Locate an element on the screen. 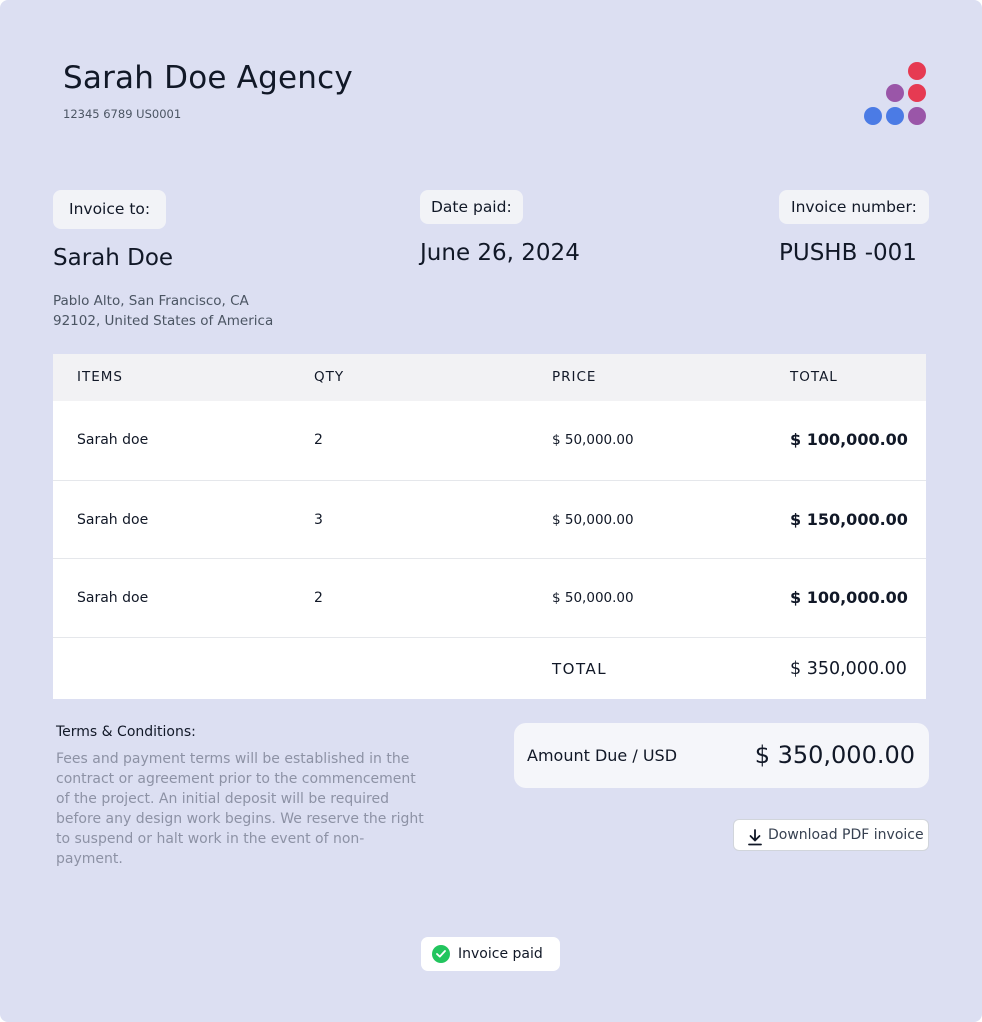 The width and height of the screenshot is (982, 1022). agency-id: 12345 6789 US0001 is located at coordinates (122, 114).